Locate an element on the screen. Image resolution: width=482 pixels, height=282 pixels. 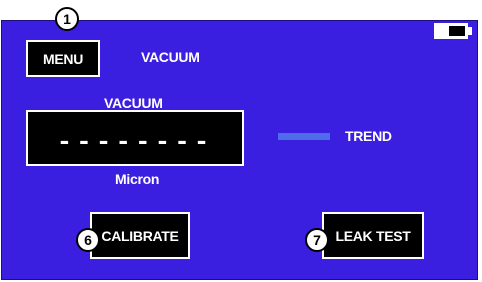
callout-marker-leak-test: 7 is located at coordinates (317, 240).